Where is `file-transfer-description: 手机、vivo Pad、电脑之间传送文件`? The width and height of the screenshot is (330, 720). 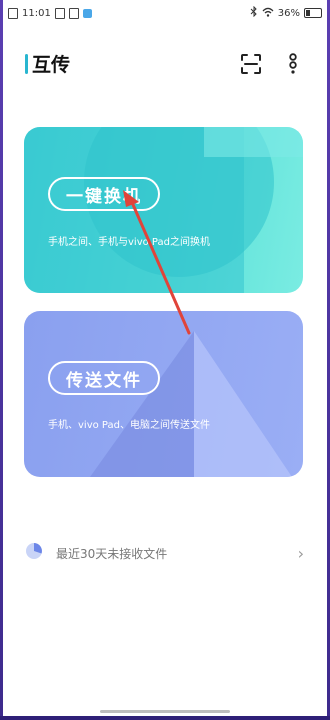 file-transfer-description: 手机、vivo Pad、电脑之间传送文件 is located at coordinates (129, 425).